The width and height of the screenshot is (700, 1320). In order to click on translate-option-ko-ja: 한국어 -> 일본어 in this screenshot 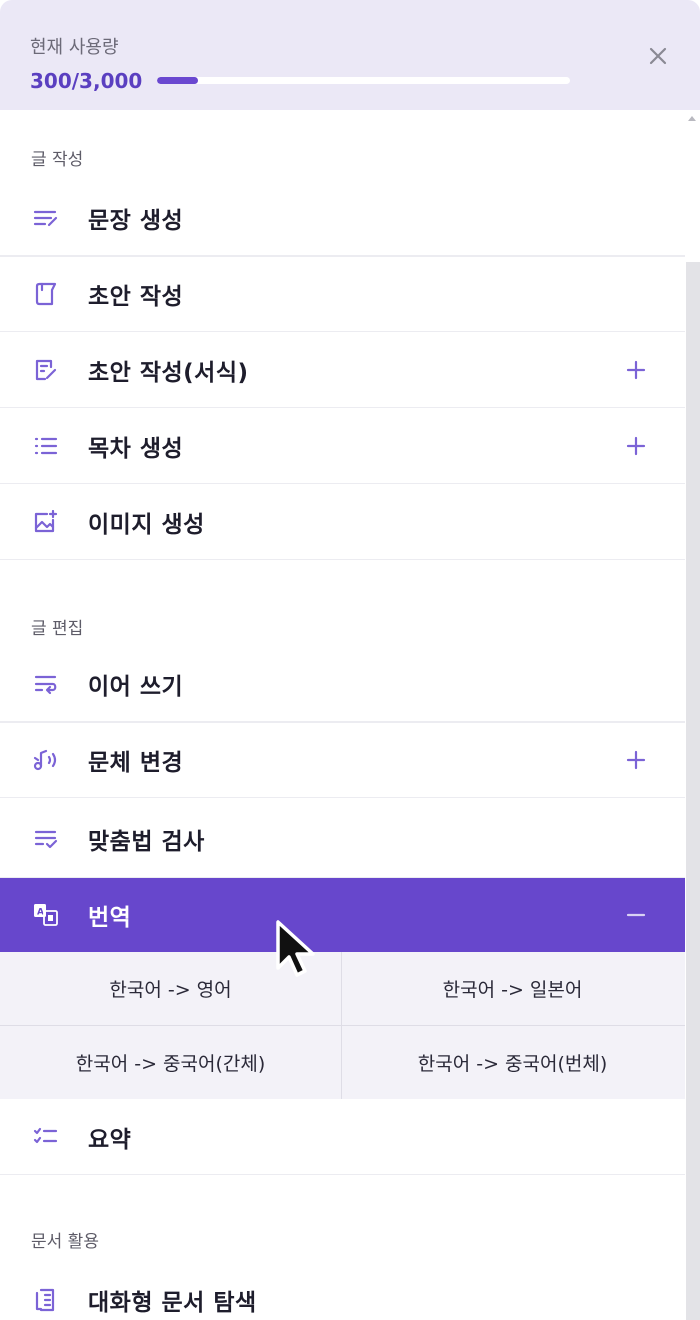, I will do `click(512, 988)`.